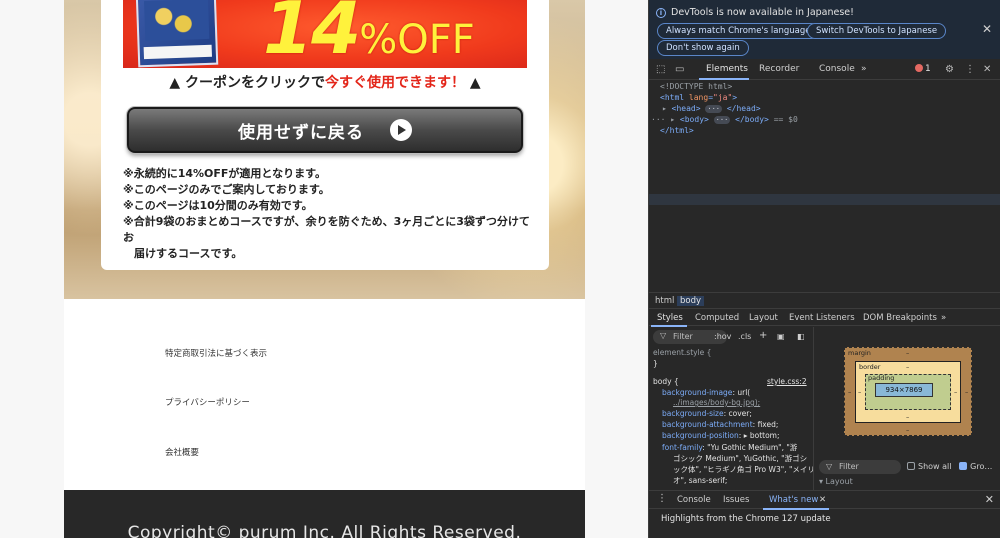 This screenshot has height=538, width=1000. Describe the element at coordinates (743, 108) in the screenshot. I see `dom-head-close: </head>` at that location.